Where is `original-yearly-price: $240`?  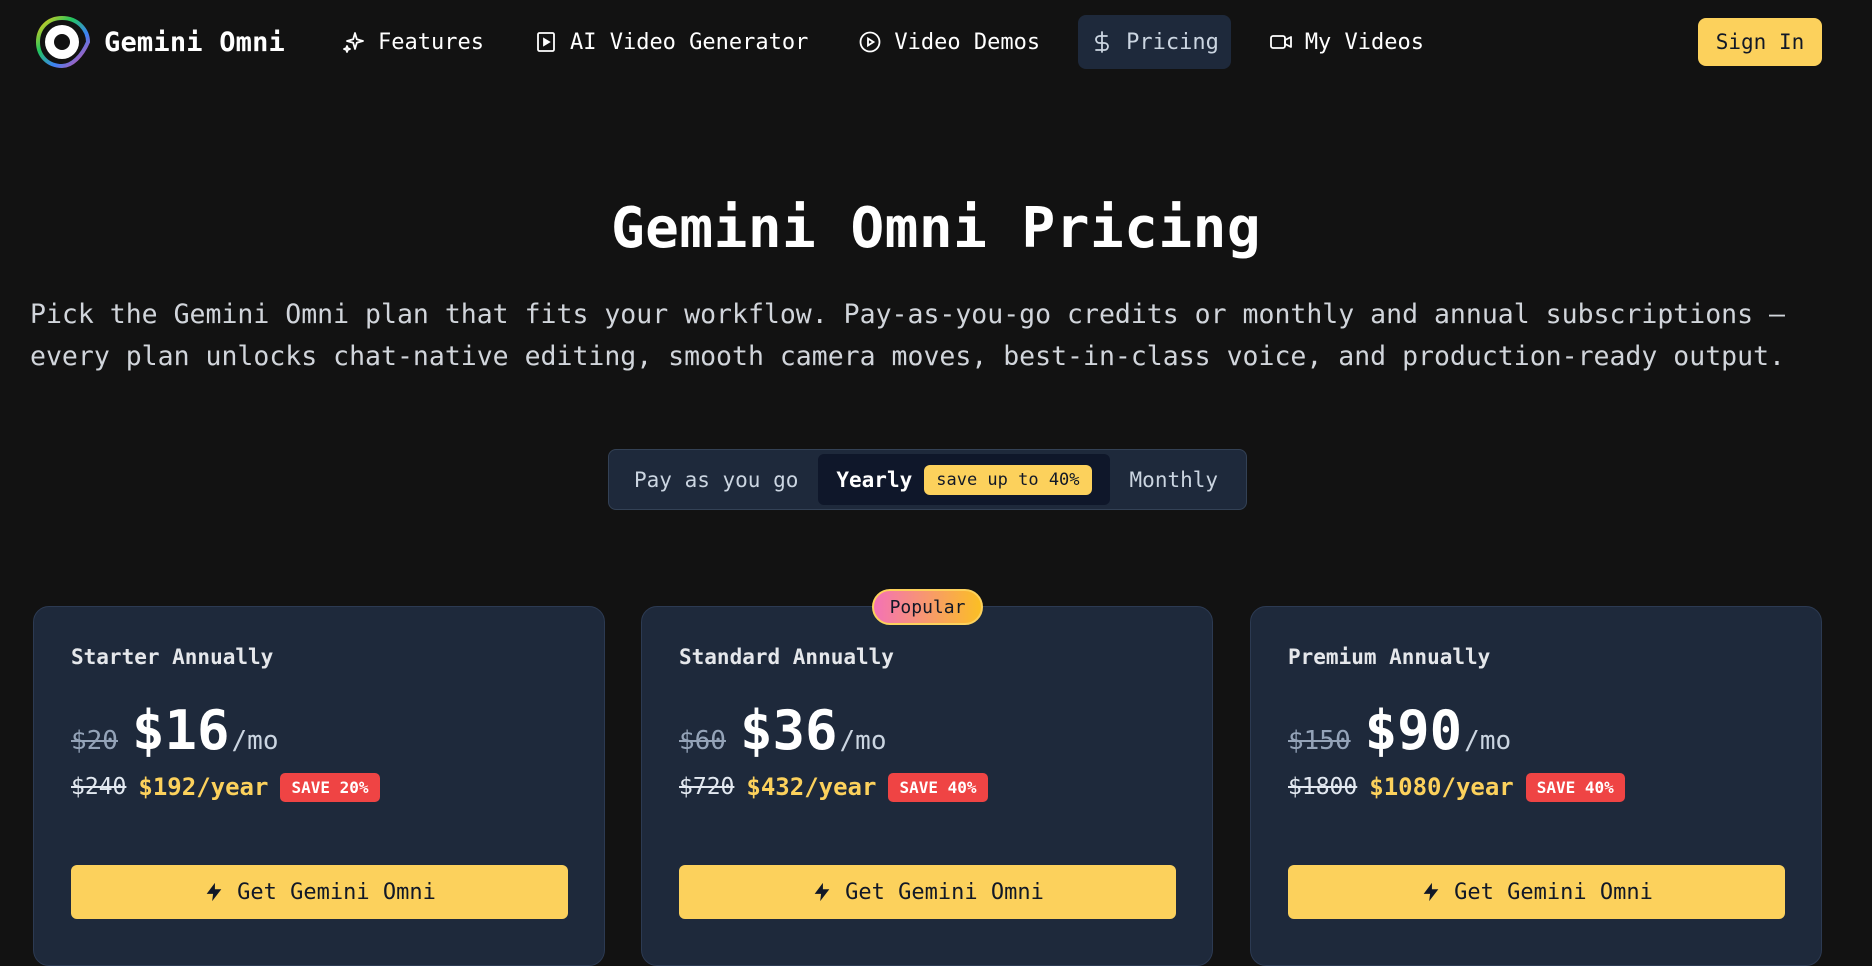
original-yearly-price: $240 is located at coordinates (99, 787).